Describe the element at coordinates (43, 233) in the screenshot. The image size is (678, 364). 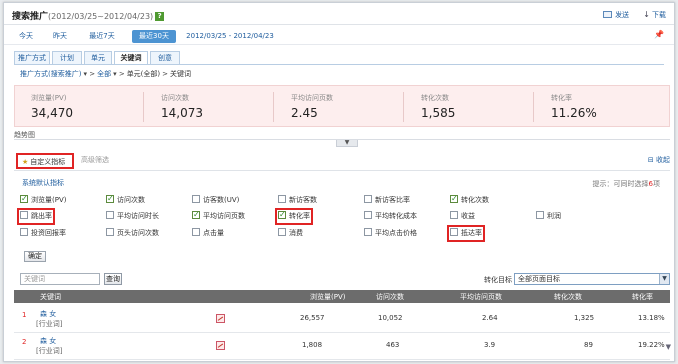
I see `checkbox-roi: 投资回报率` at that location.